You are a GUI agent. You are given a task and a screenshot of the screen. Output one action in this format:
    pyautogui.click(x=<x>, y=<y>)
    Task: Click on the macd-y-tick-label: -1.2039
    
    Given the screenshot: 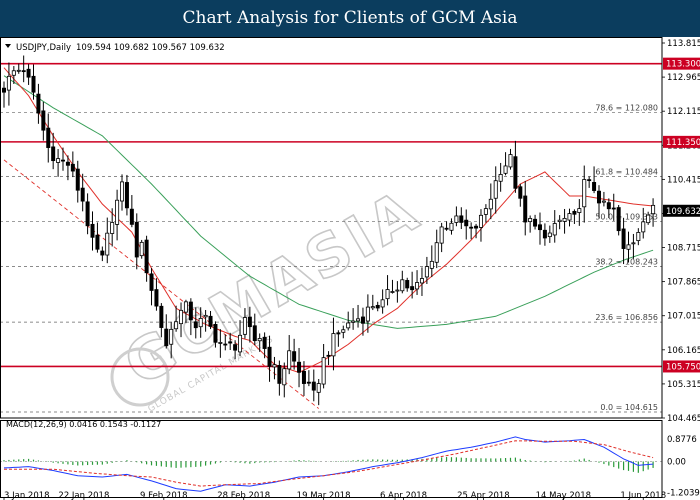 What is the action you would take?
    pyautogui.click(x=683, y=494)
    